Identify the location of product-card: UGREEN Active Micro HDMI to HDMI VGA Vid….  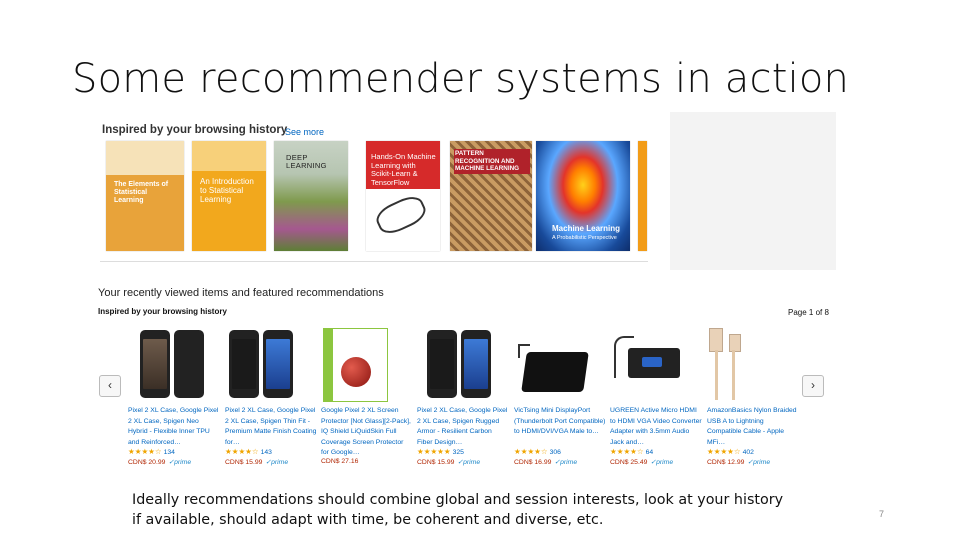
(656, 396).